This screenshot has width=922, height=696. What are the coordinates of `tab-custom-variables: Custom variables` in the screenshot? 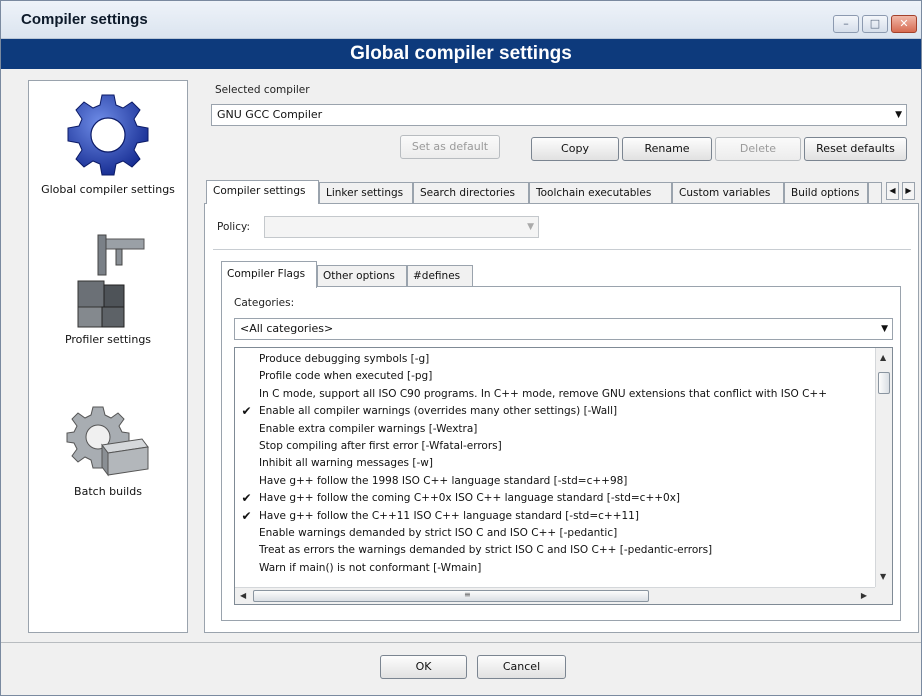 It's located at (728, 193).